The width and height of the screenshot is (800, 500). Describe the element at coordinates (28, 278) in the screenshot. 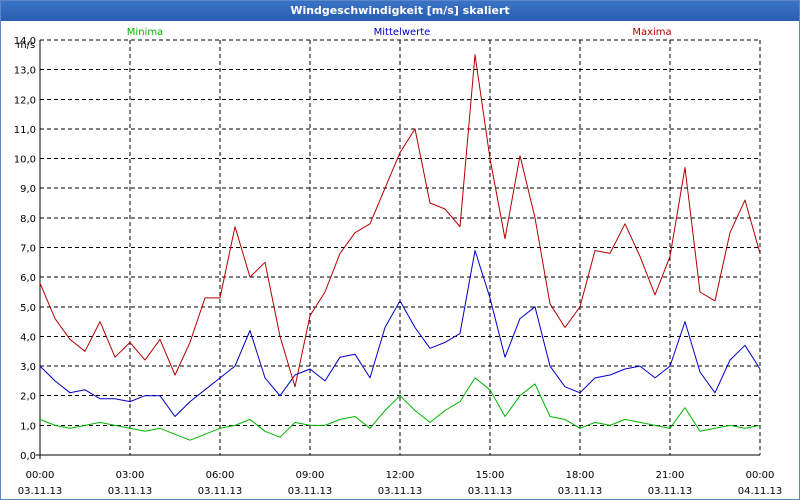

I see `y-tick-label: 6,0` at that location.